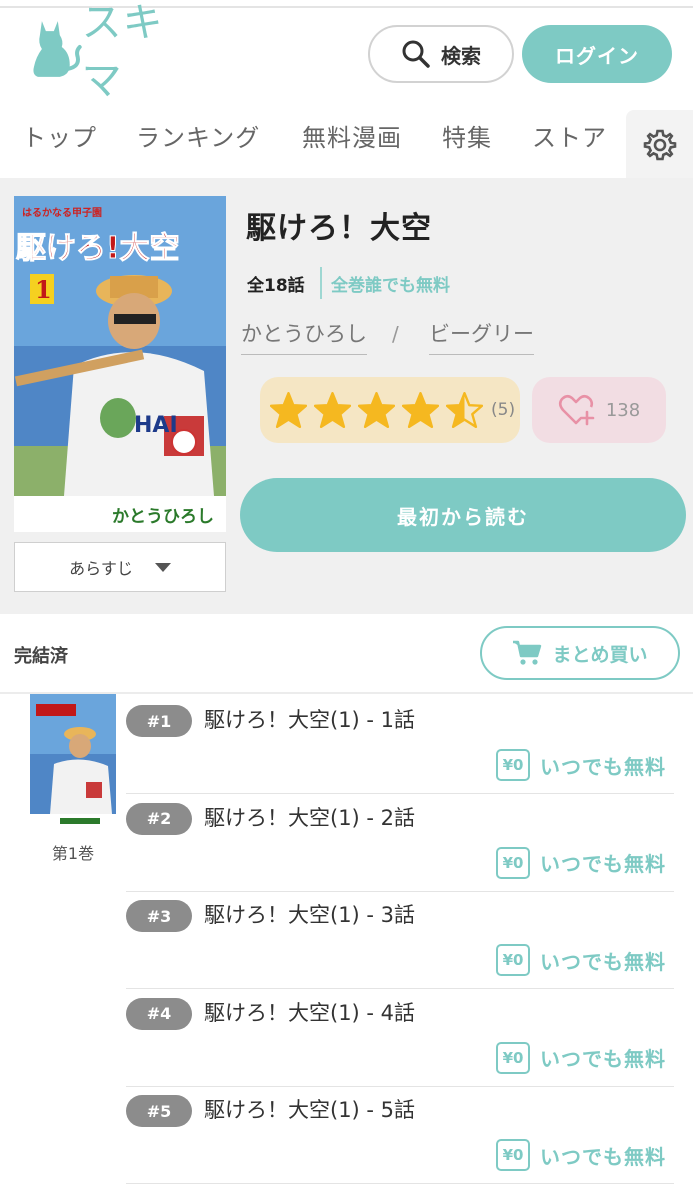 This screenshot has height=1200, width=693. Describe the element at coordinates (481, 336) in the screenshot. I see `publisher-link: ビーグリー` at that location.